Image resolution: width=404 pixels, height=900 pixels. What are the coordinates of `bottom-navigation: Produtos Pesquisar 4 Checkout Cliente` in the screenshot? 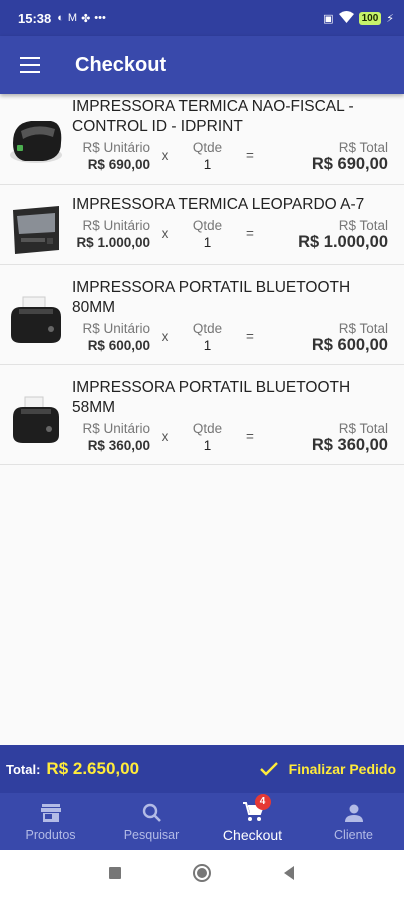 It's located at (202, 821).